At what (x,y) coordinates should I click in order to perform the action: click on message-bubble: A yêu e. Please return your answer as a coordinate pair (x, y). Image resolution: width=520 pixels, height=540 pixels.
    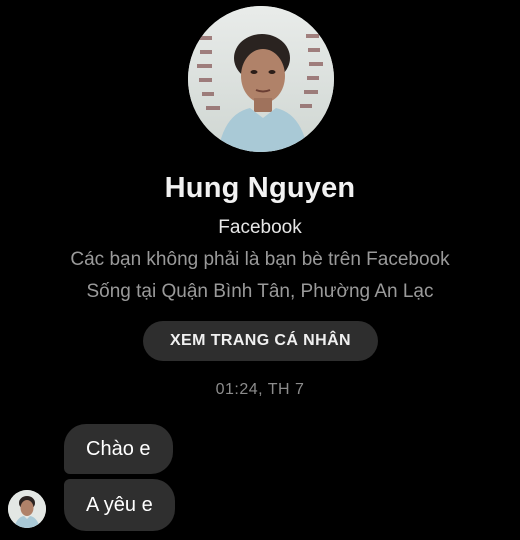
    Looking at the image, I should click on (119, 505).